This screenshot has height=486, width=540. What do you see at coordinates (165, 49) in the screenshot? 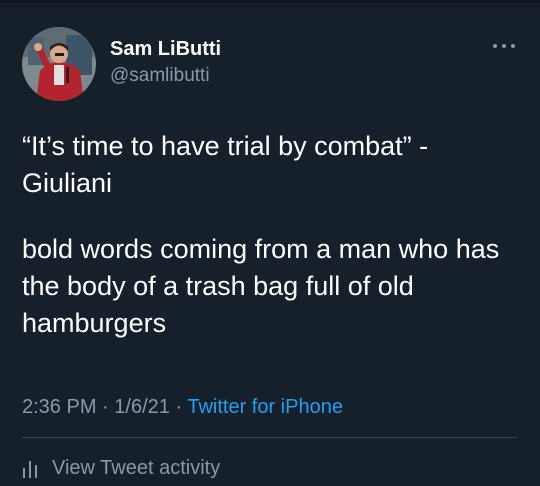
I see `author-name: Sam LiButti` at bounding box center [165, 49].